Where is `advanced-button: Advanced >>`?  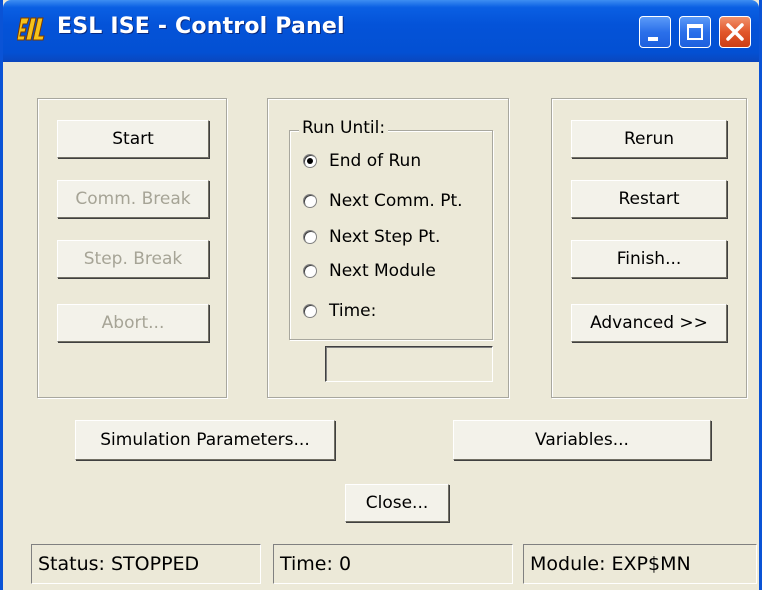 advanced-button: Advanced >> is located at coordinates (649, 323).